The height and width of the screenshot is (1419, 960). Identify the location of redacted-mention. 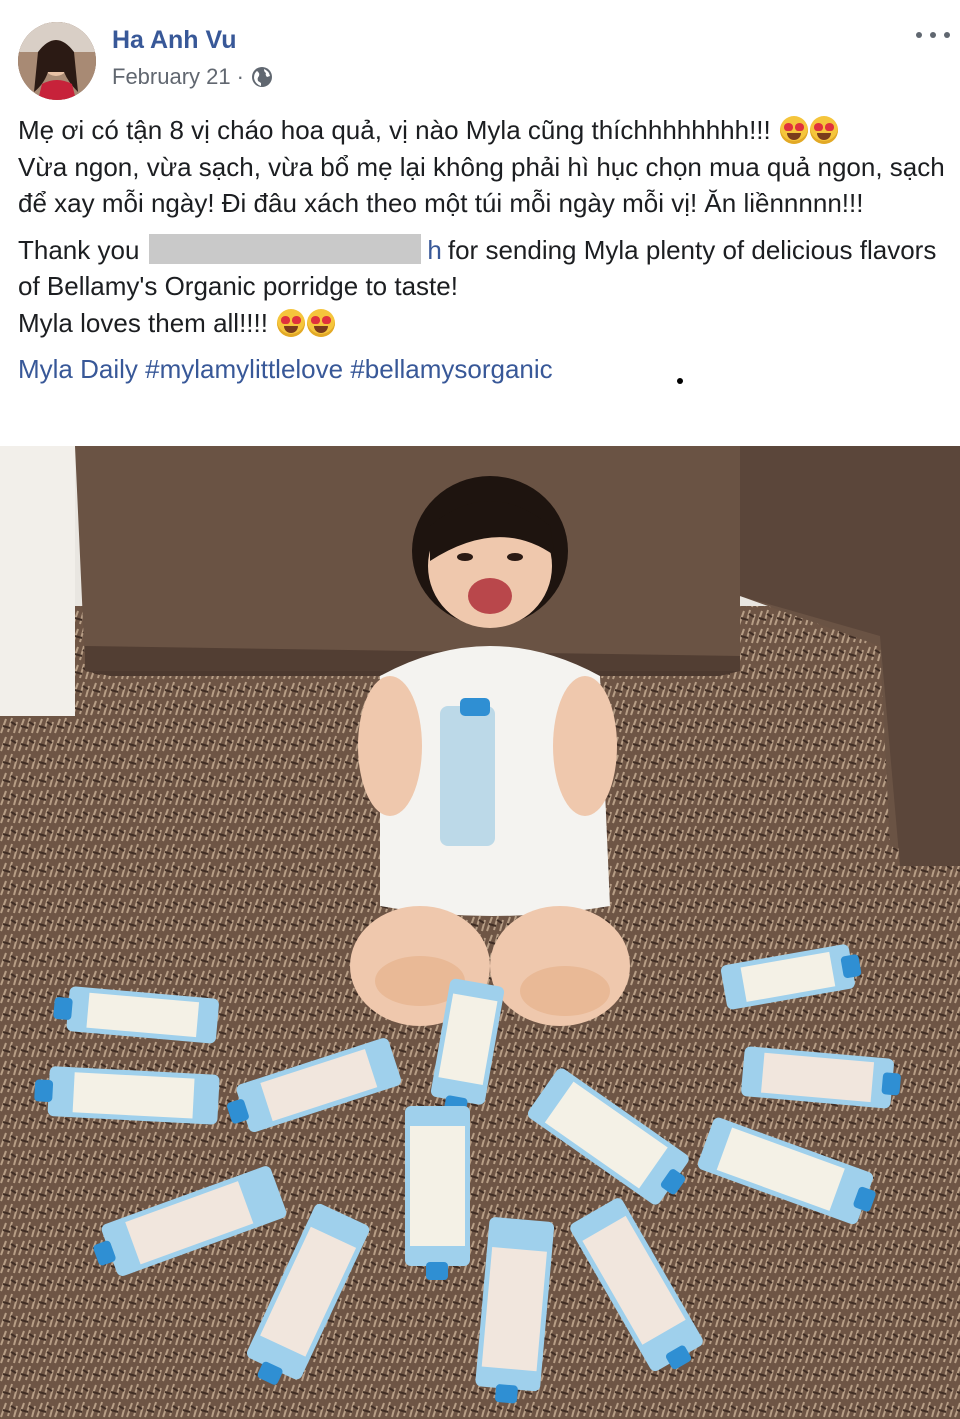
(285, 248).